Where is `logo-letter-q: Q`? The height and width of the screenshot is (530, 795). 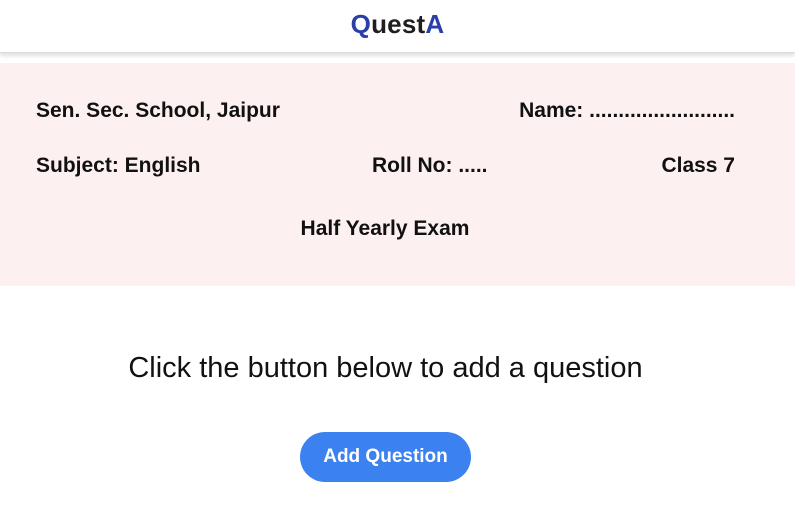 logo-letter-q: Q is located at coordinates (361, 23).